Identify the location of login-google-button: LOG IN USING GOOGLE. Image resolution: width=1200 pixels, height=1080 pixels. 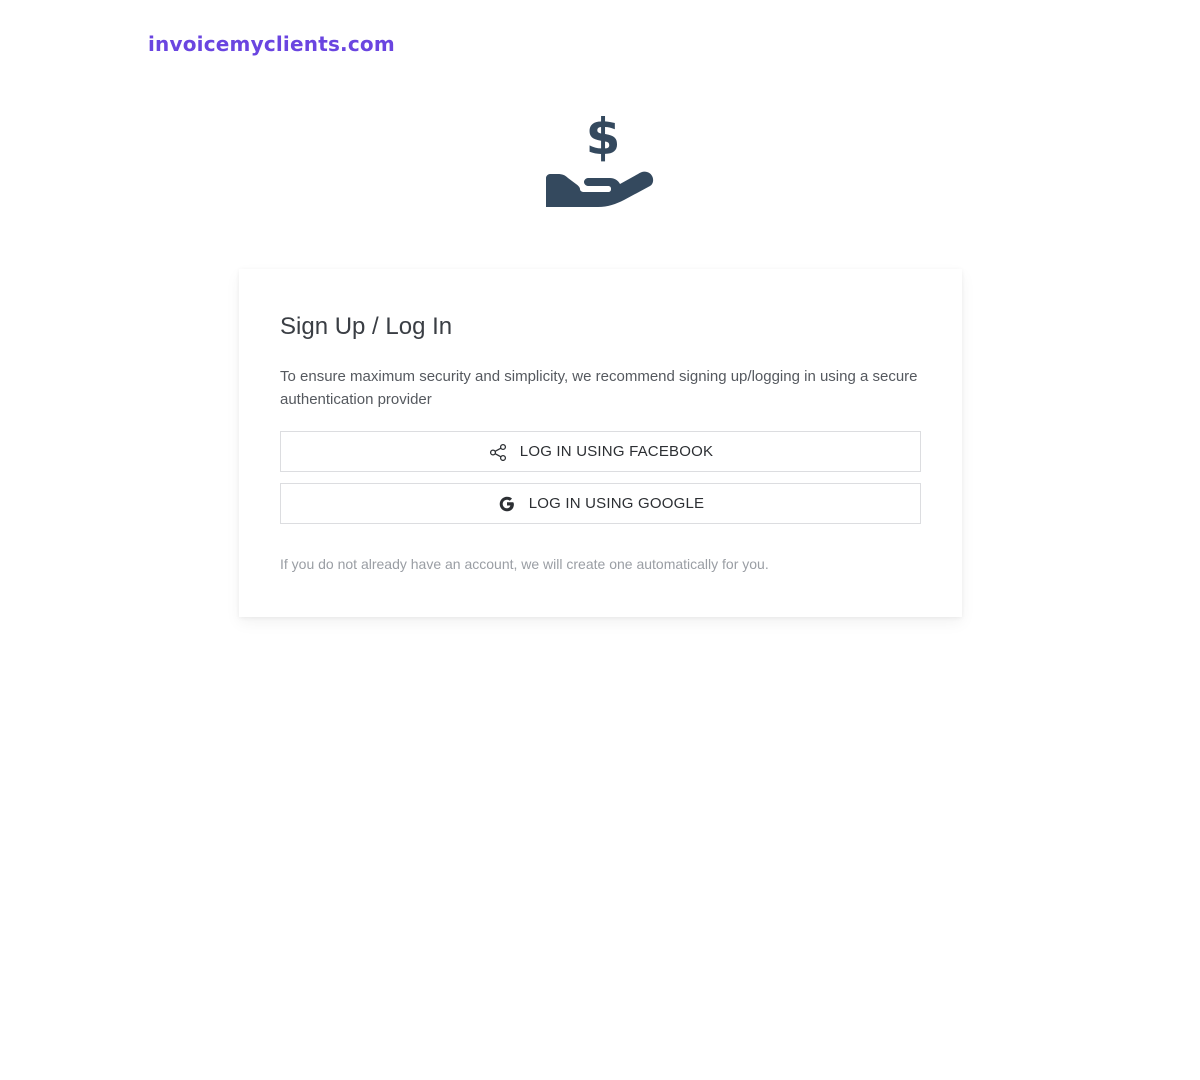
(600, 503).